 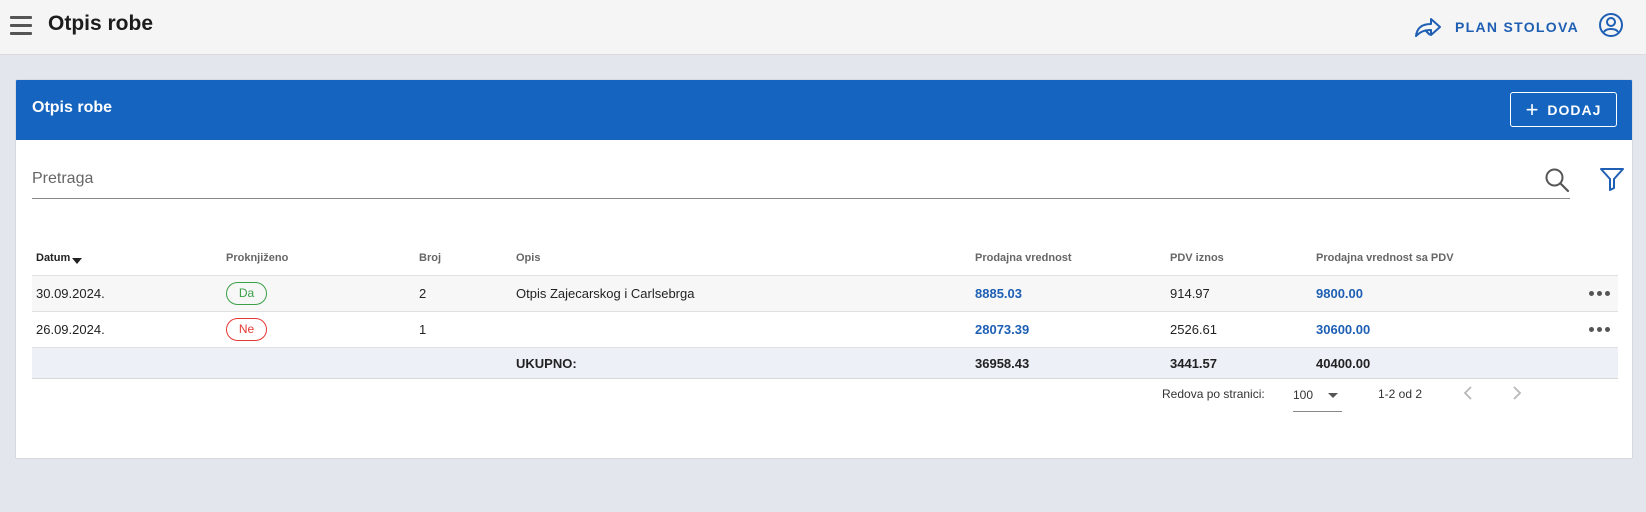 I want to click on cell-sale-value: 28073.39, so click(x=1068, y=329).